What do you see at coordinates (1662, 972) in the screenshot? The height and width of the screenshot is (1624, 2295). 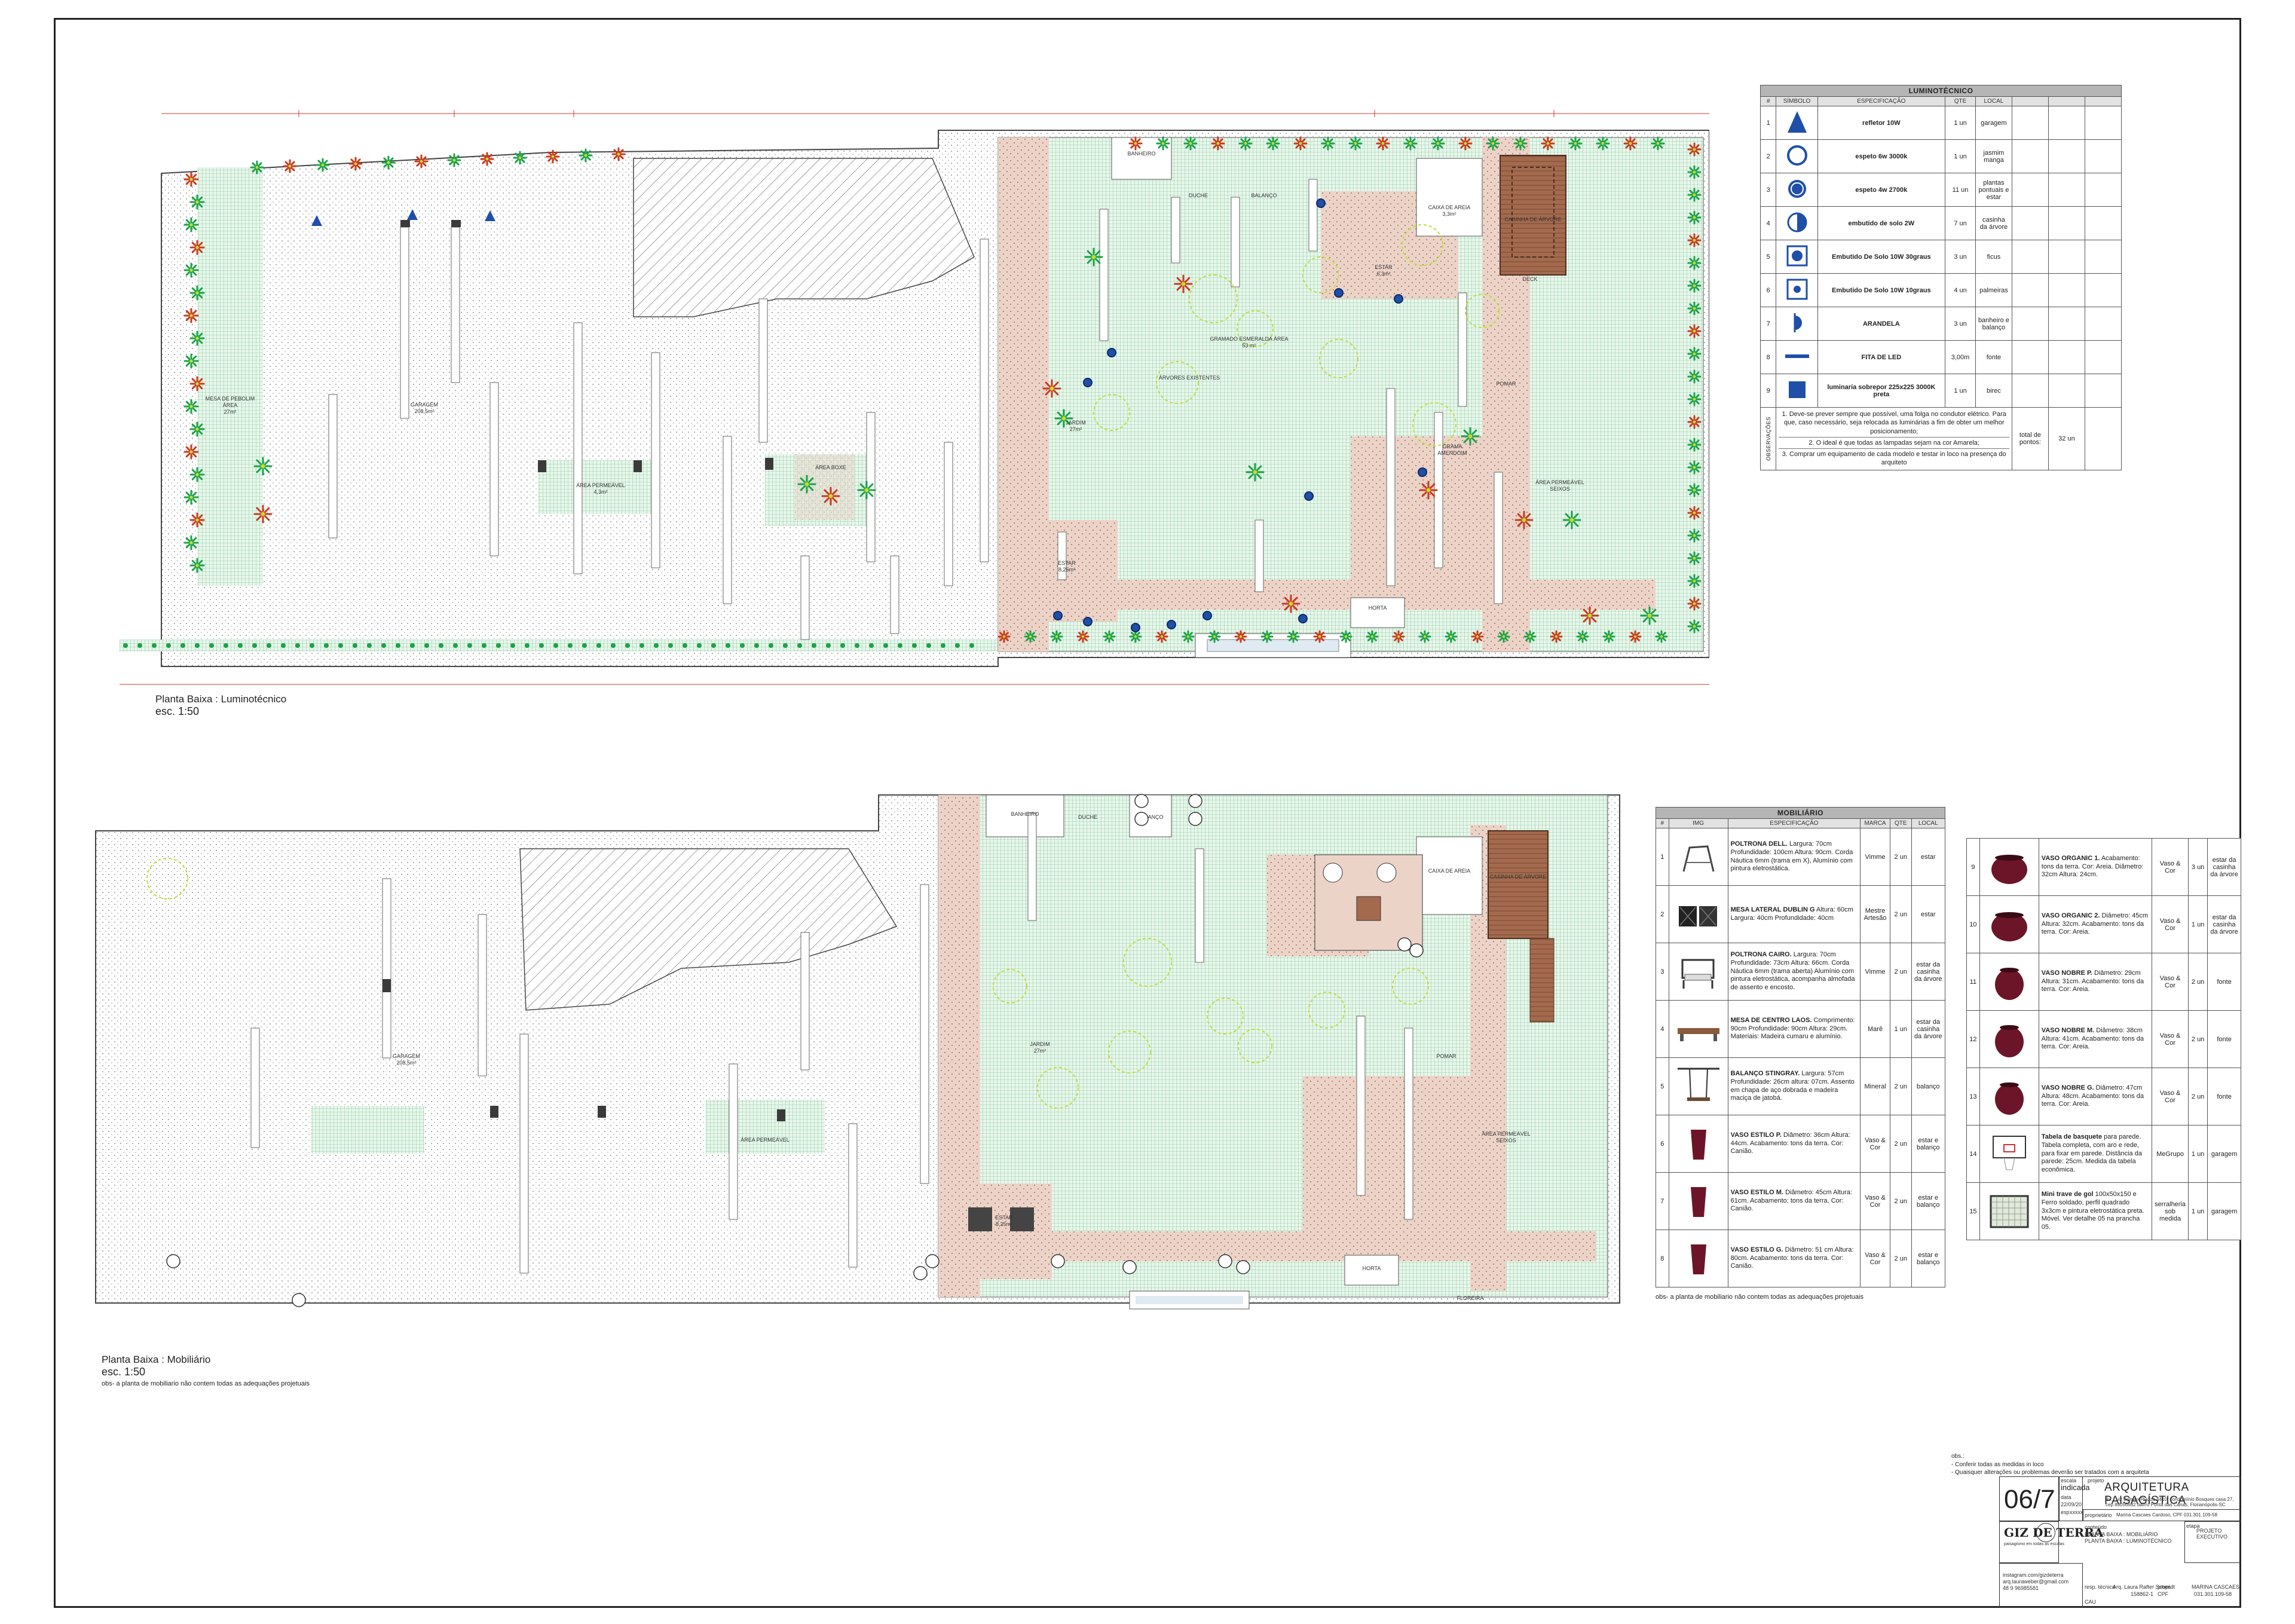 I see `furniture-num: 3` at bounding box center [1662, 972].